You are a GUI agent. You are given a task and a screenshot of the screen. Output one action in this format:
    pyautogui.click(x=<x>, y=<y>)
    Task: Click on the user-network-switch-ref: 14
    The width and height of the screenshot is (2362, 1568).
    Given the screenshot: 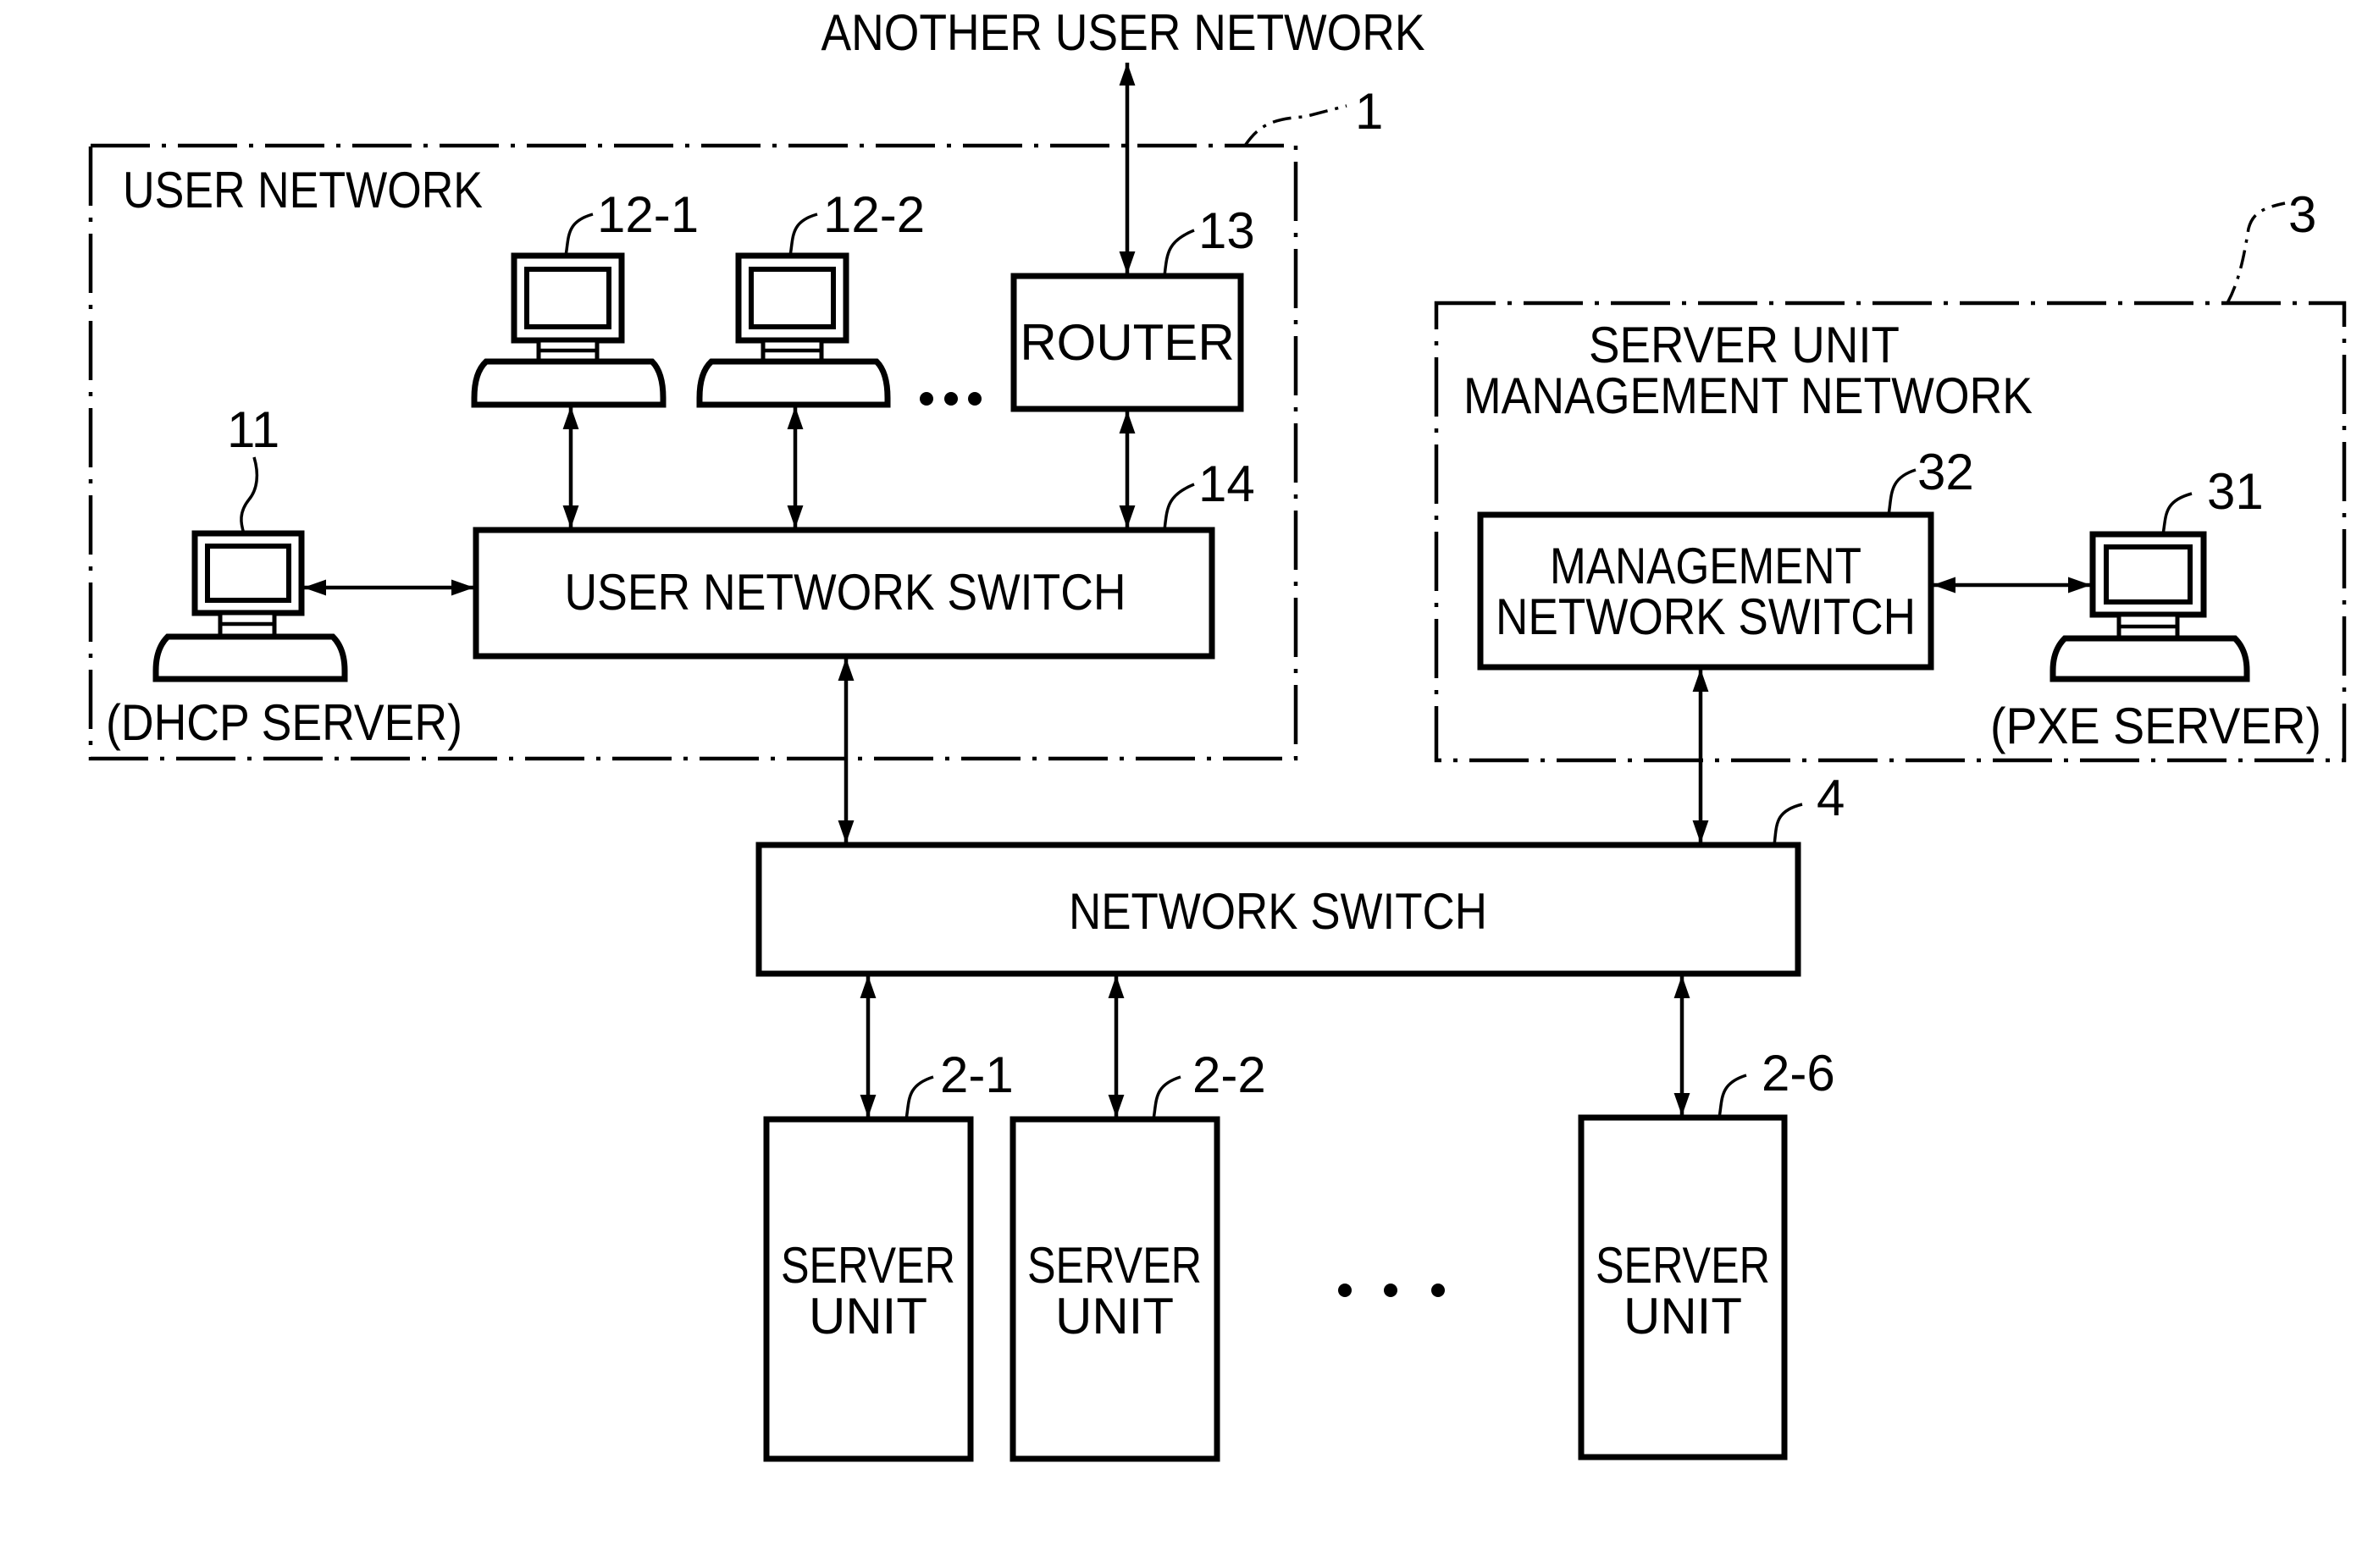 What is the action you would take?
    pyautogui.click(x=1226, y=483)
    